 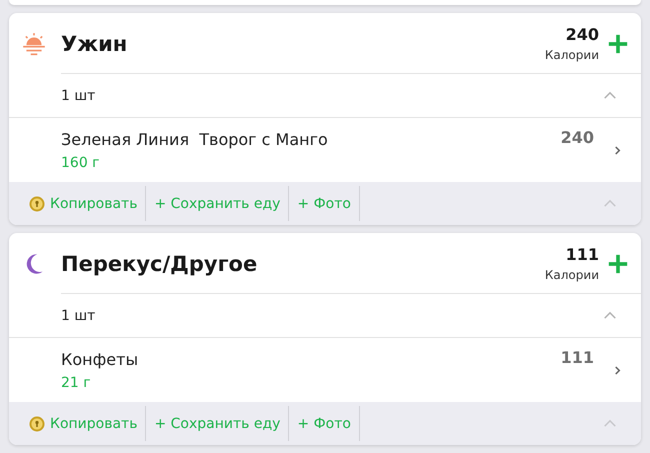 I want to click on food-item: Зеленая Линия Творог с Манго 160 г 240, so click(x=325, y=150).